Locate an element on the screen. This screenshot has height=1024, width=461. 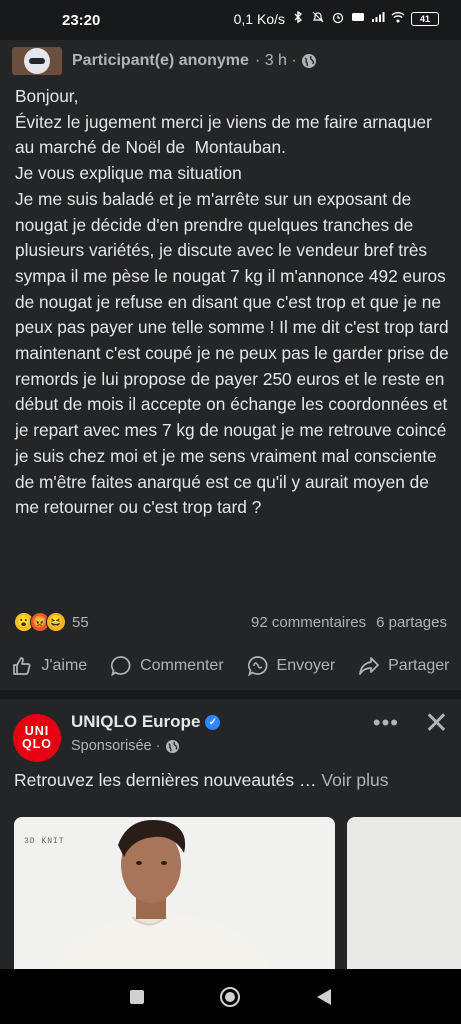
android-nav-bar is located at coordinates (230, 996).